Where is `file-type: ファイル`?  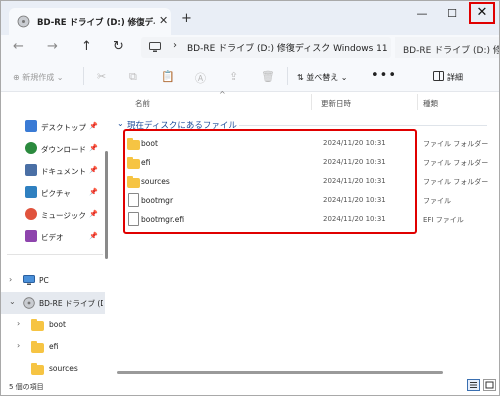 file-type: ファイル is located at coordinates (437, 201).